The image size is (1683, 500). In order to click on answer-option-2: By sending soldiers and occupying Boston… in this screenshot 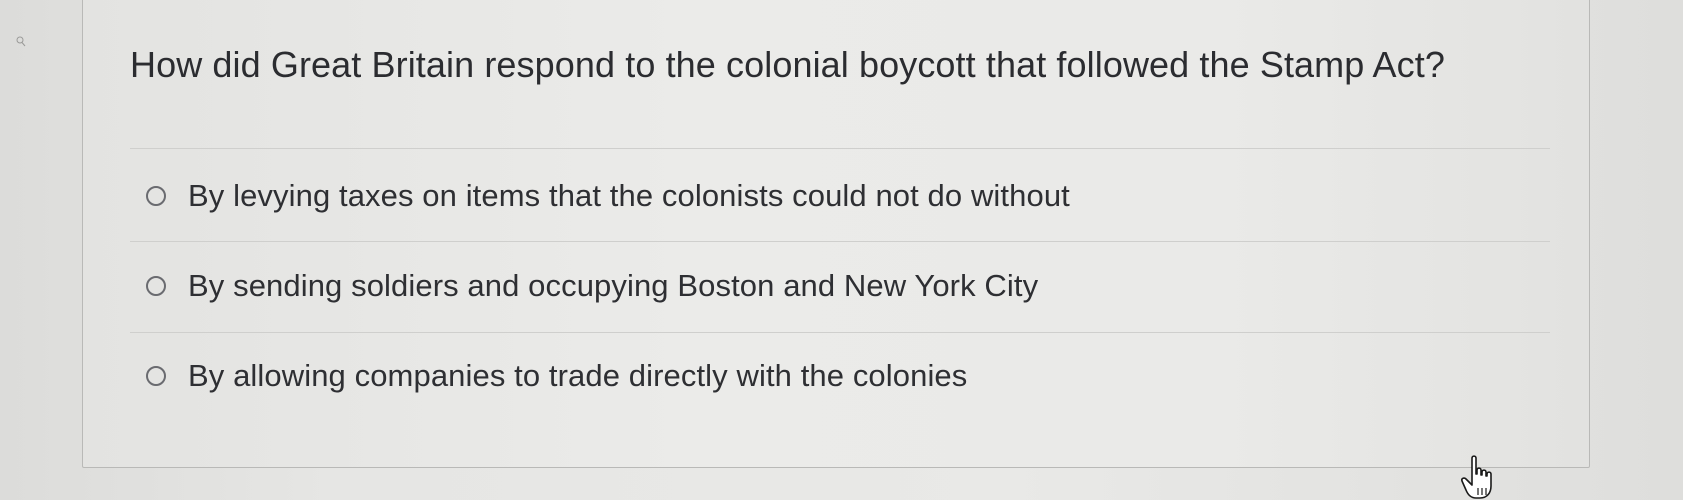, I will do `click(592, 286)`.